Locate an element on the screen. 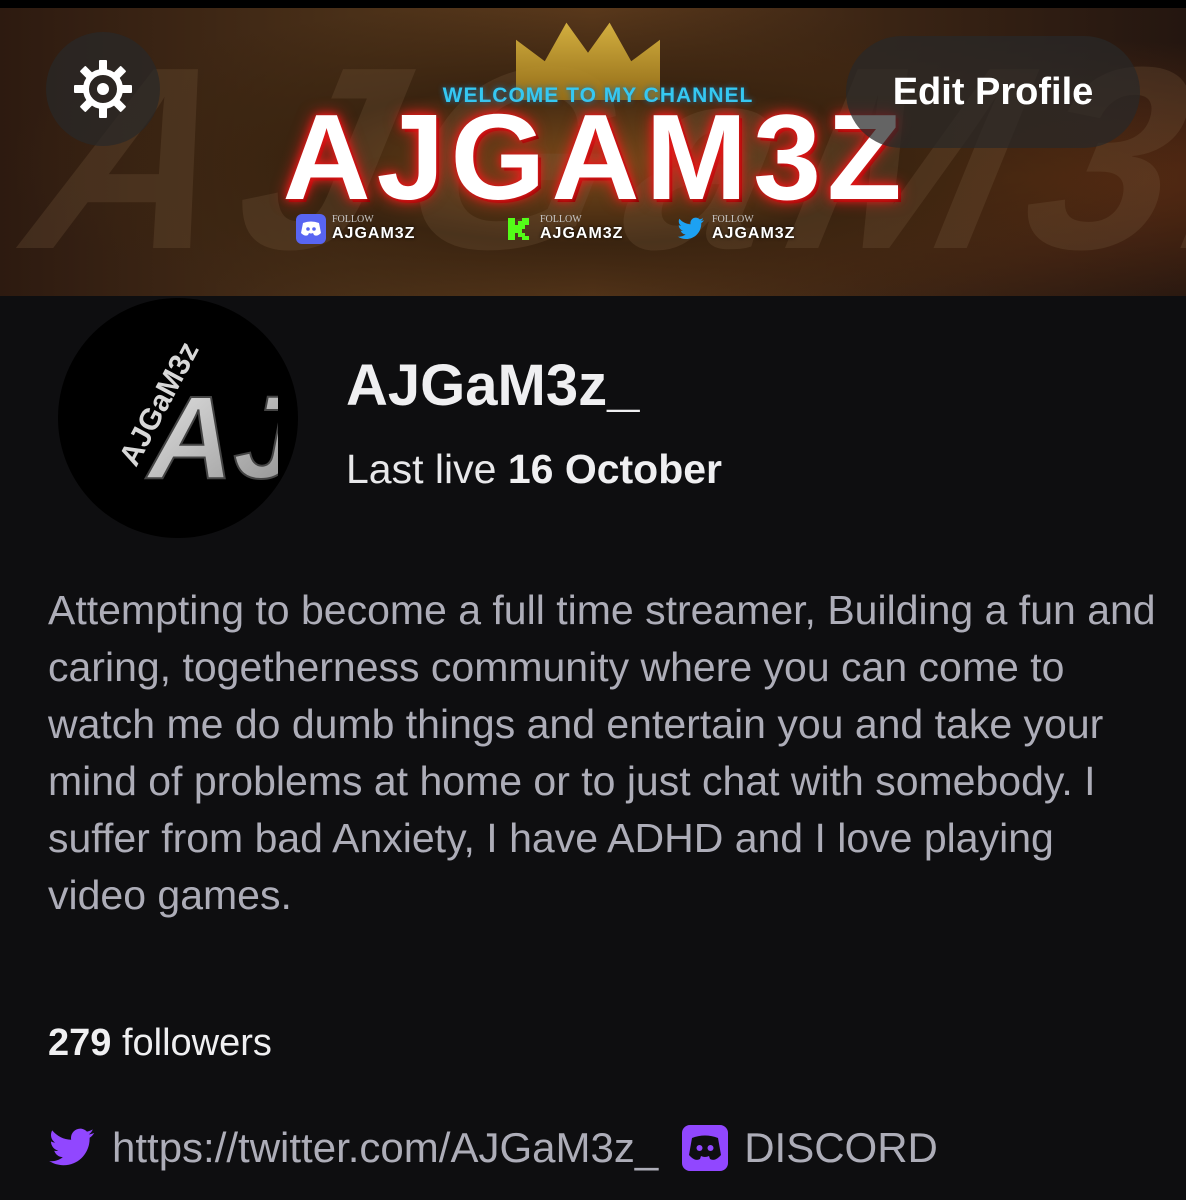 The height and width of the screenshot is (1200, 1186). settings-button is located at coordinates (103, 89).